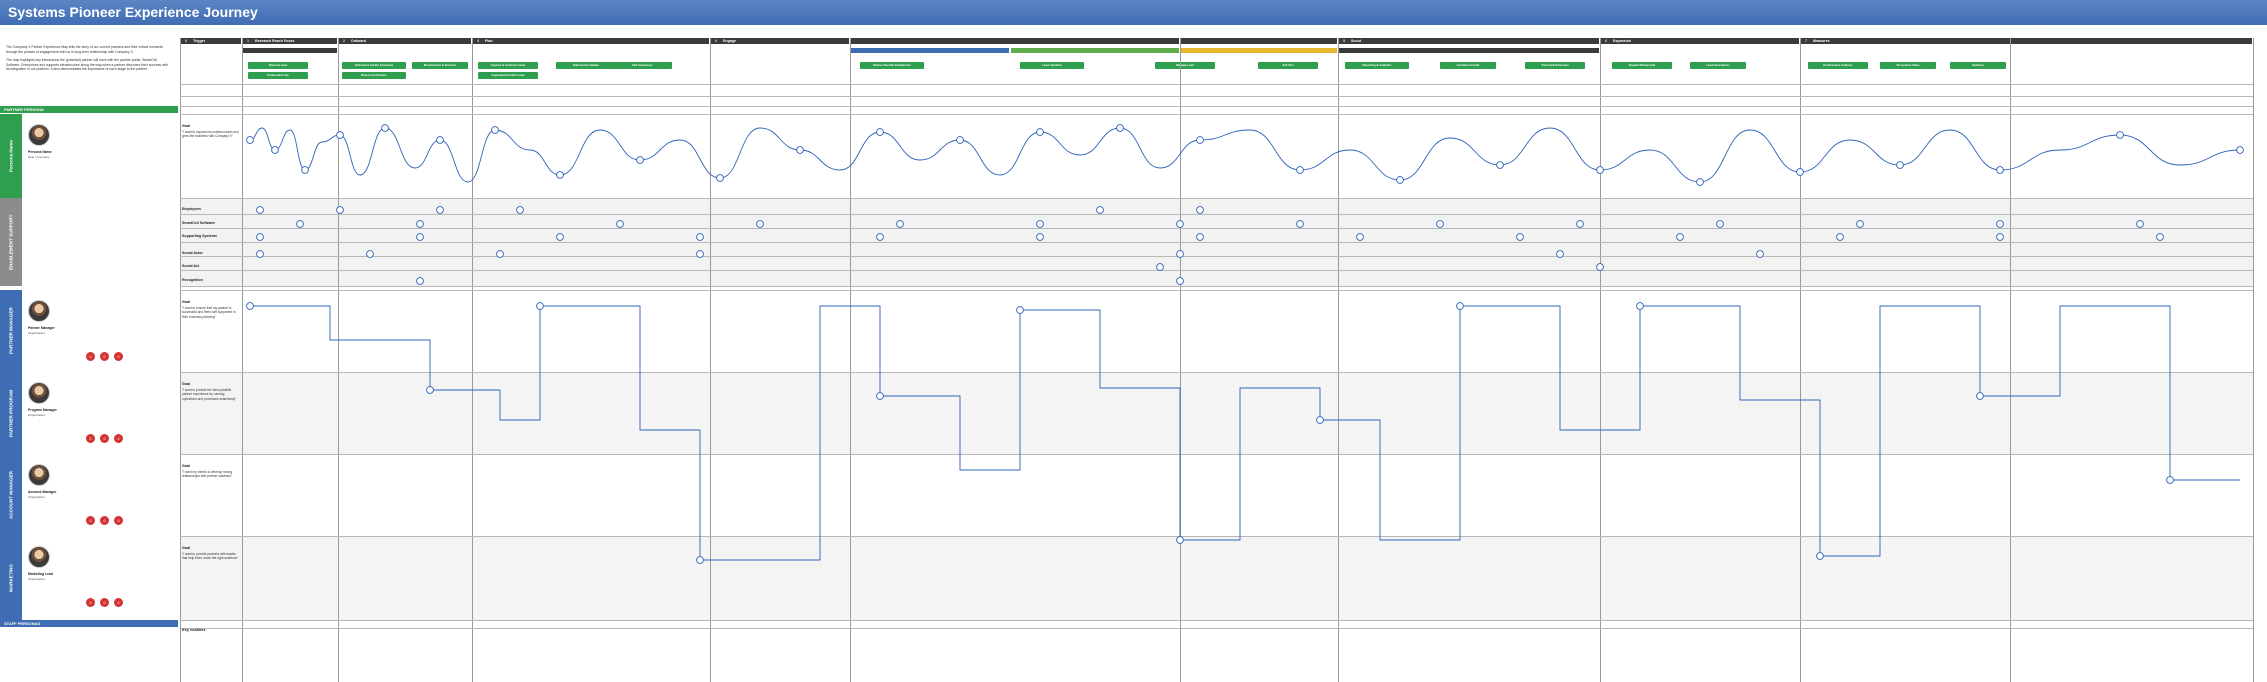 This screenshot has width=2267, height=682. What do you see at coordinates (1245, 155) in the screenshot?
I see `partner-journey-line` at bounding box center [1245, 155].